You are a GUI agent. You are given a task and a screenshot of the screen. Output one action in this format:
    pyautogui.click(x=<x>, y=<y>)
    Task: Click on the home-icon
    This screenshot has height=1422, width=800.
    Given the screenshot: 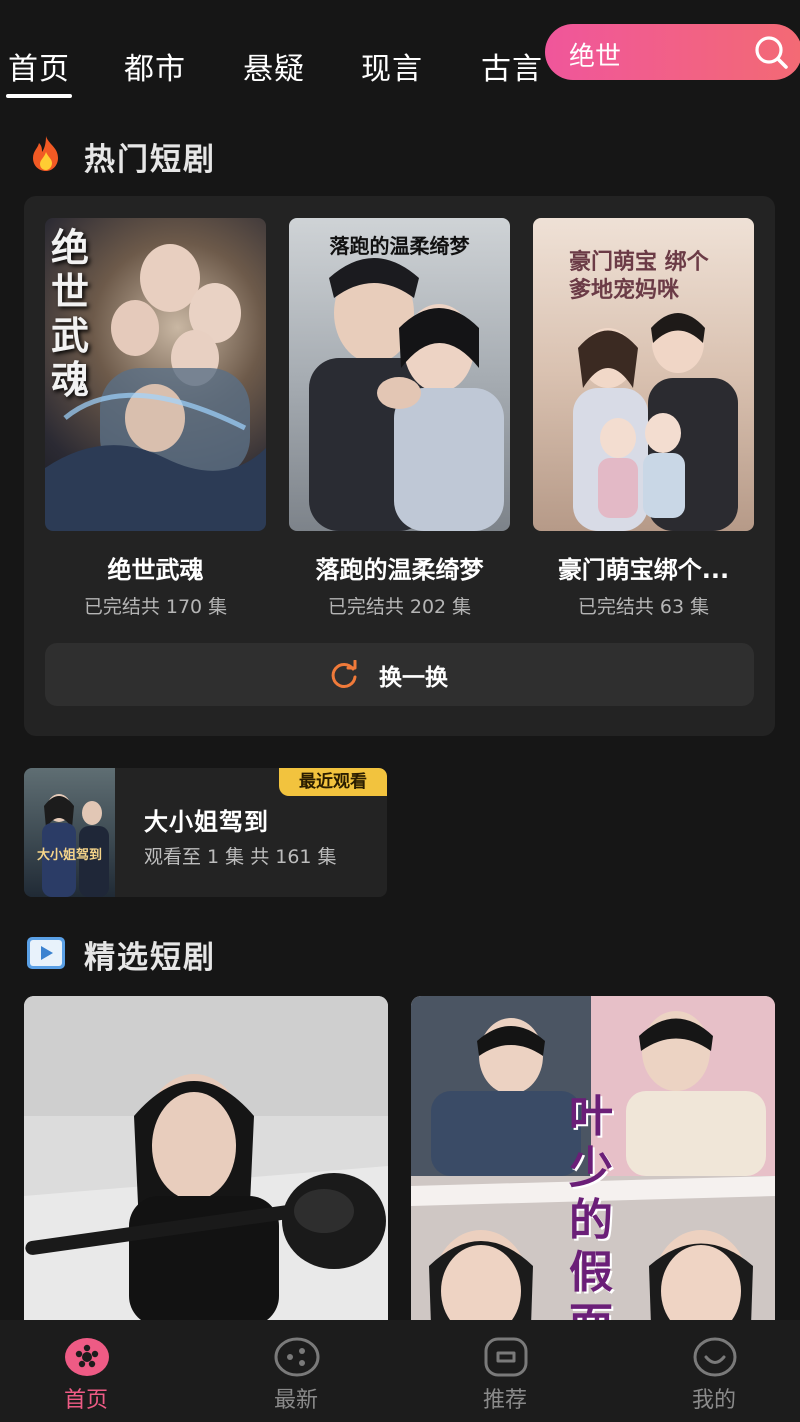 What is the action you would take?
    pyautogui.click(x=87, y=1357)
    